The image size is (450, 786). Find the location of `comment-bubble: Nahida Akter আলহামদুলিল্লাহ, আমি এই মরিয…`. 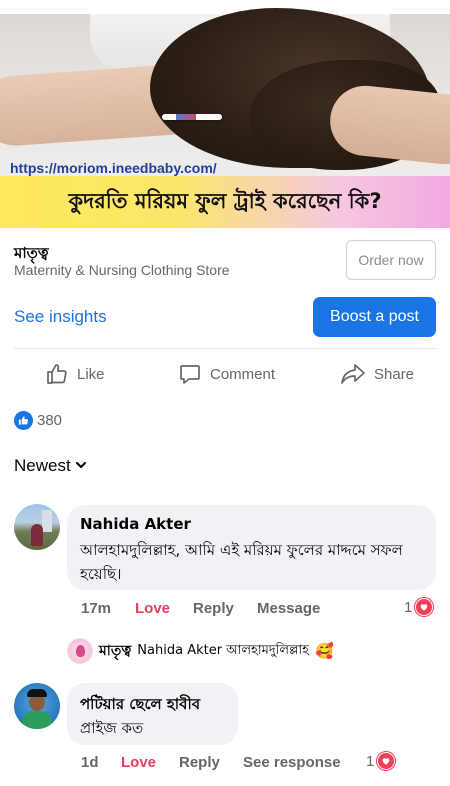

comment-bubble: Nahida Akter আলহামদুলিল্লাহ, আমি এই মরিয… is located at coordinates (251, 547).